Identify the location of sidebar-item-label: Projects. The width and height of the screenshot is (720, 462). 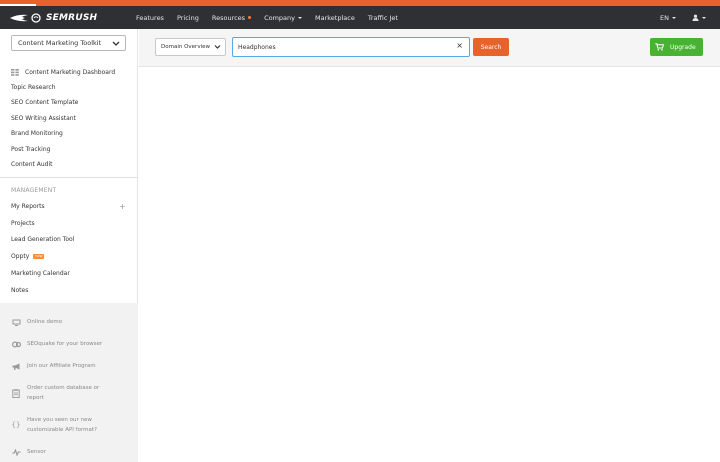
(23, 223).